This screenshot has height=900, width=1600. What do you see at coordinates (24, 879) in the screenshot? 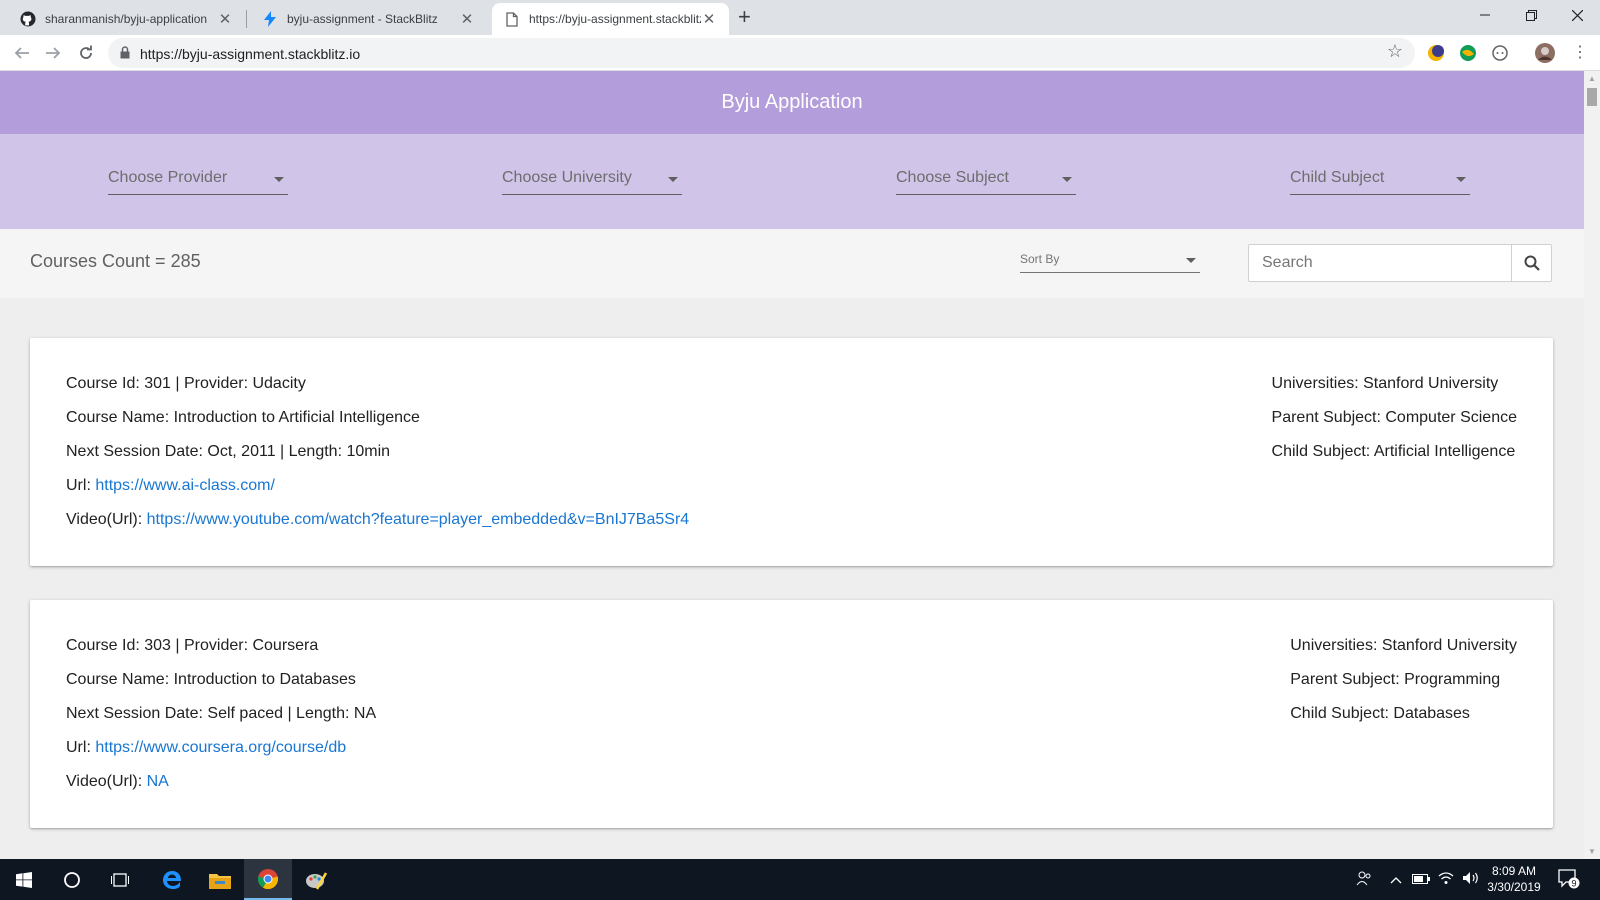
I see `windows-start-icon` at bounding box center [24, 879].